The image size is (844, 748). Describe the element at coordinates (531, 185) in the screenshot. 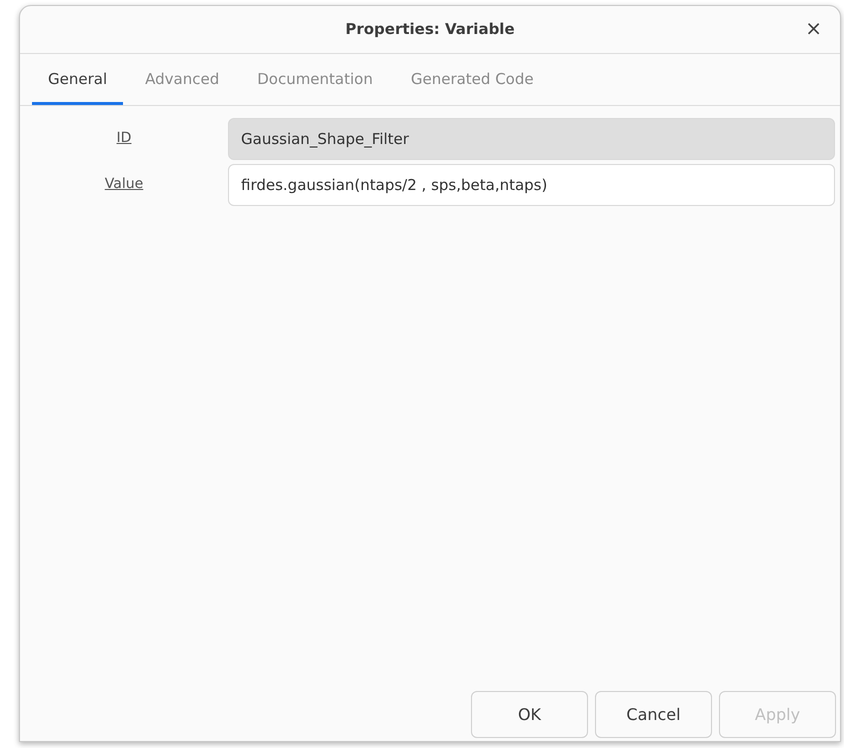

I see `input-field: firdes.gaussian(ntaps/2 , sps,beta,ntaps)` at that location.